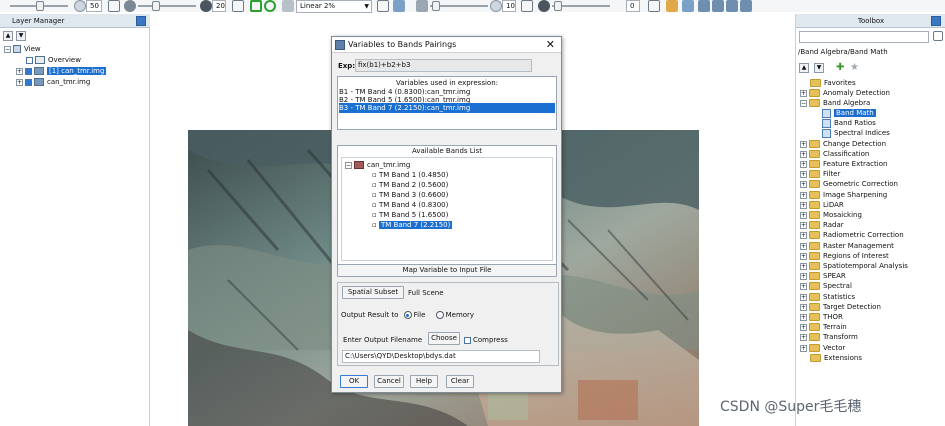 This screenshot has width=945, height=426. I want to click on choose-button: Choose, so click(444, 338).